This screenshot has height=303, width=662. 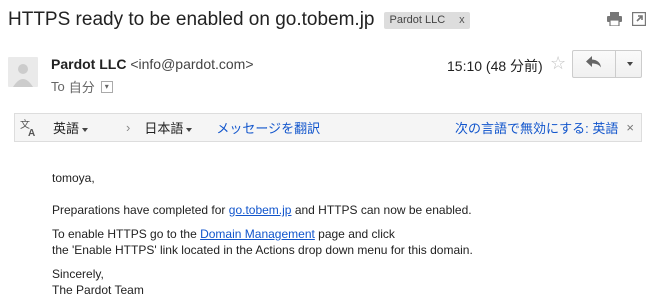 What do you see at coordinates (191, 19) in the screenshot?
I see `email-subject: HTTPS ready to be enabled on go.tobem.jp` at bounding box center [191, 19].